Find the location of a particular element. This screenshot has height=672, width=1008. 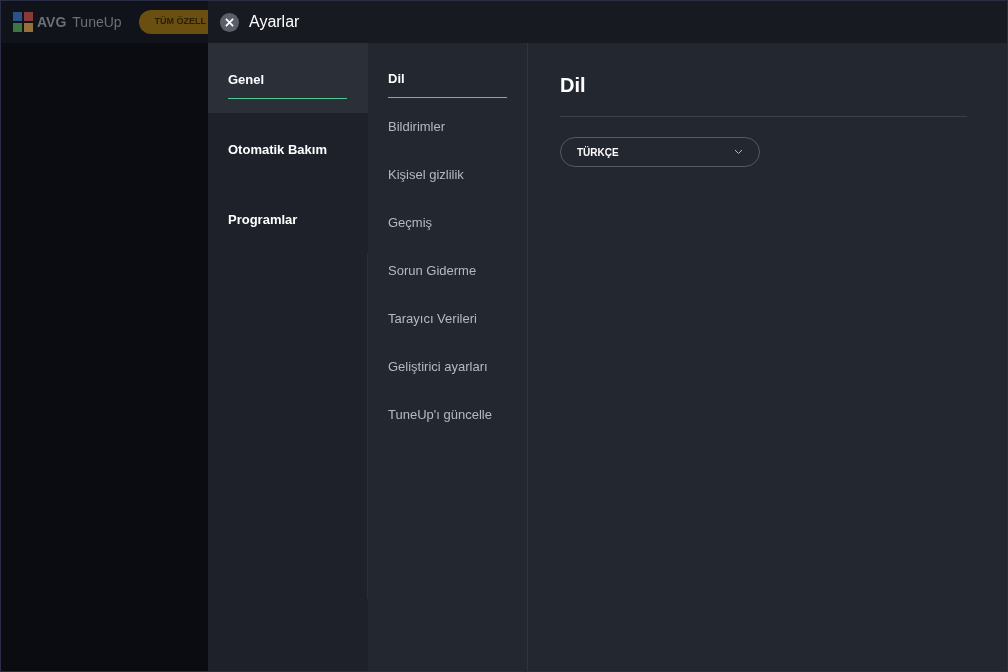

section-tab: Bildirimler is located at coordinates (447, 141).